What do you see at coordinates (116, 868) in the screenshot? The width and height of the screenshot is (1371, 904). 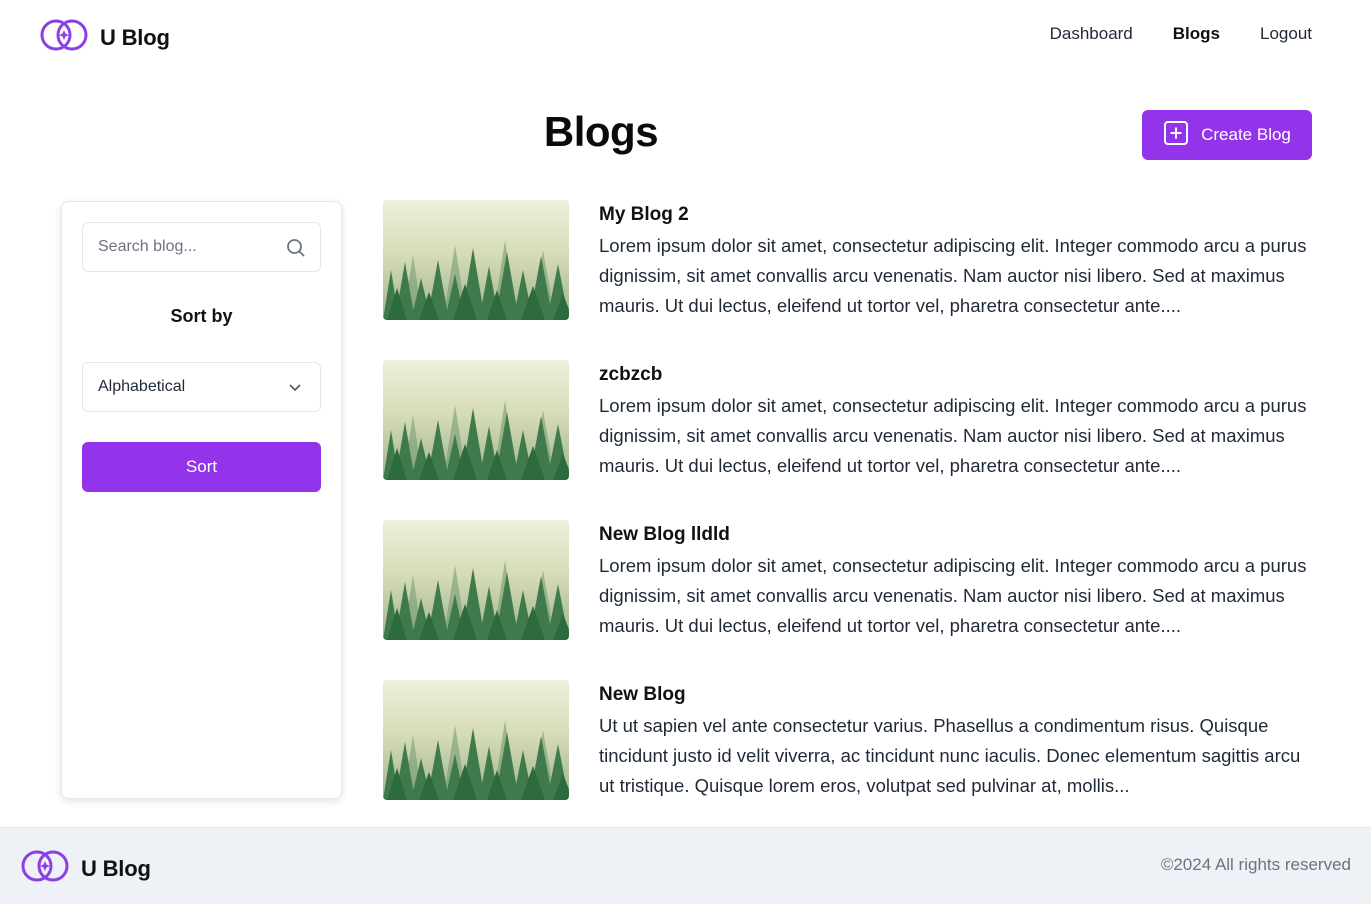 I see `footer-brand-name: U Blog` at bounding box center [116, 868].